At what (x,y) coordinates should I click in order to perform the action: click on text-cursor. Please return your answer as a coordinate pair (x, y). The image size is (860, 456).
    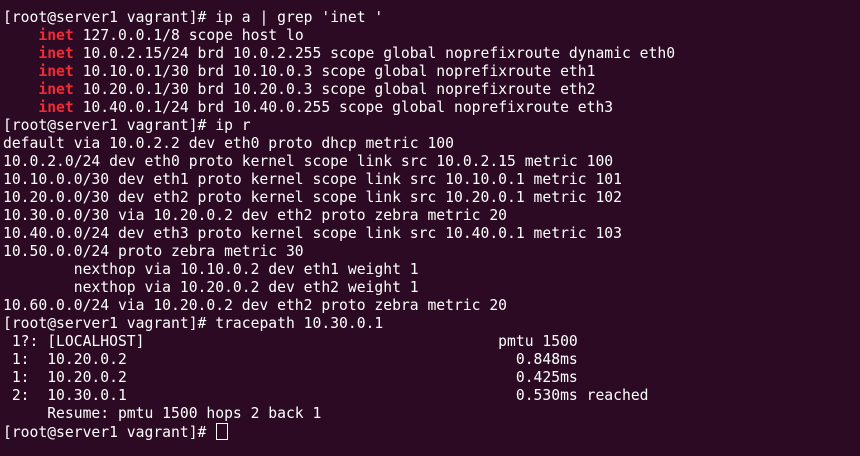
    Looking at the image, I should click on (222, 431).